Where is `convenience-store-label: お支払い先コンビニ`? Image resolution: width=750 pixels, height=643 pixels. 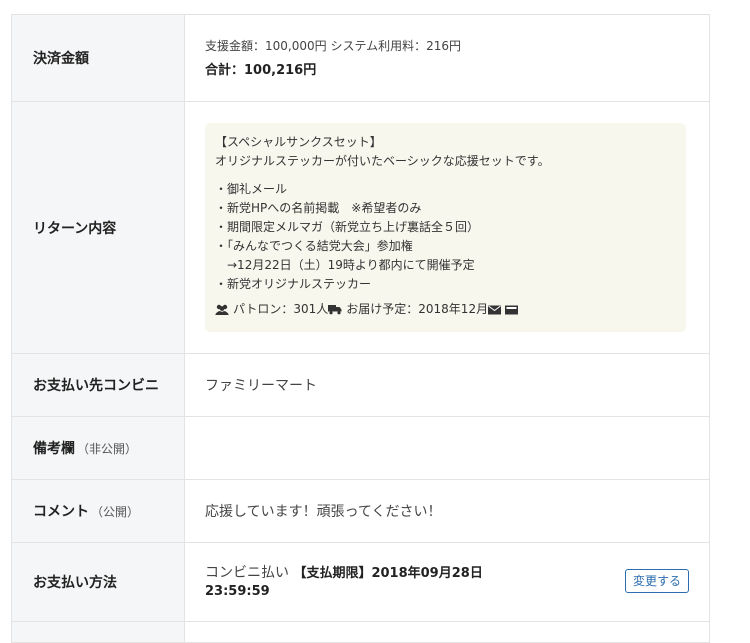 convenience-store-label: お支払い先コンビニ is located at coordinates (98, 385).